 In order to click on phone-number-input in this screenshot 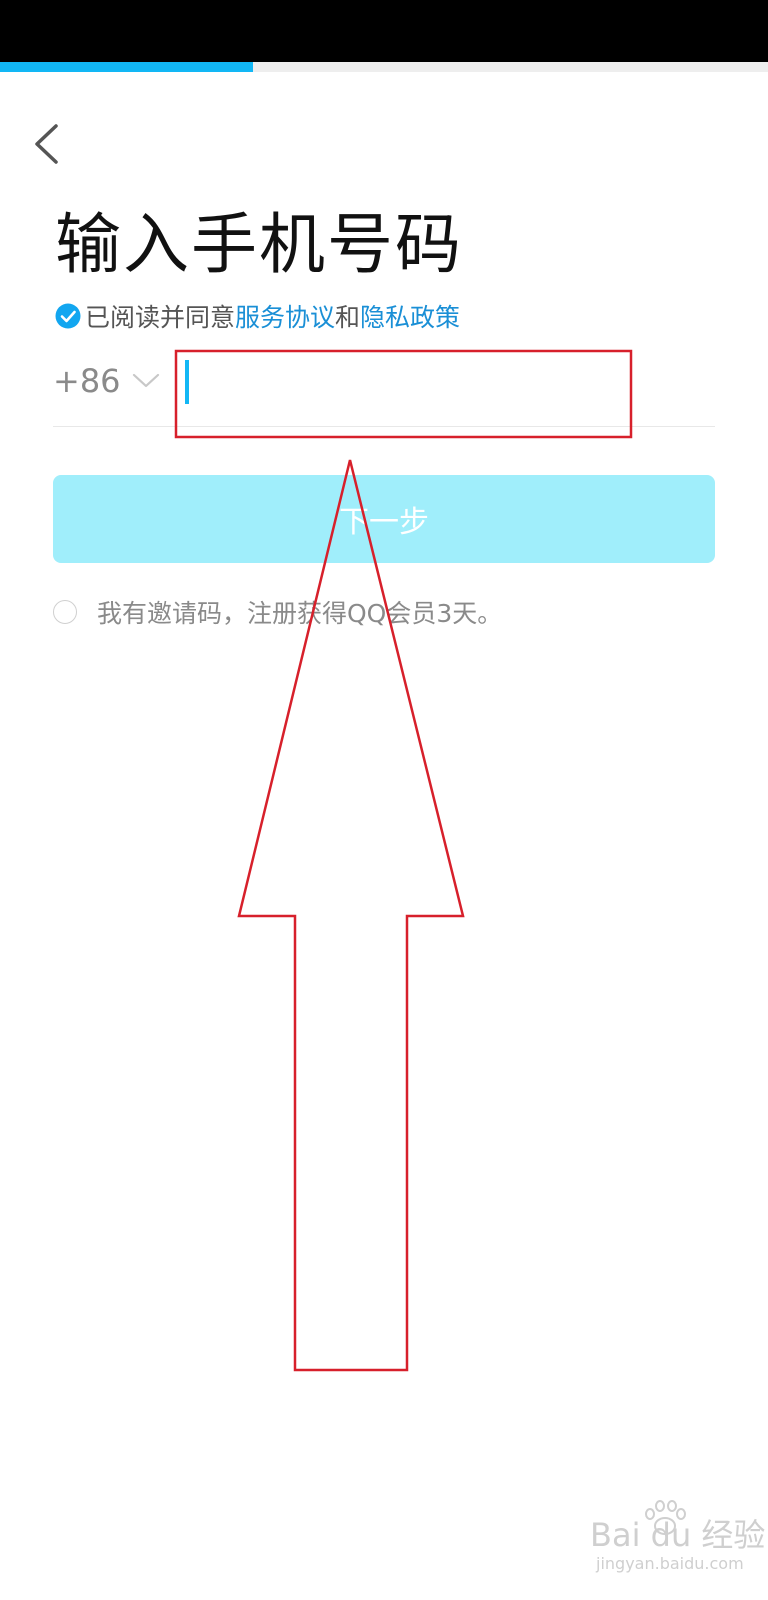, I will do `click(397, 382)`.